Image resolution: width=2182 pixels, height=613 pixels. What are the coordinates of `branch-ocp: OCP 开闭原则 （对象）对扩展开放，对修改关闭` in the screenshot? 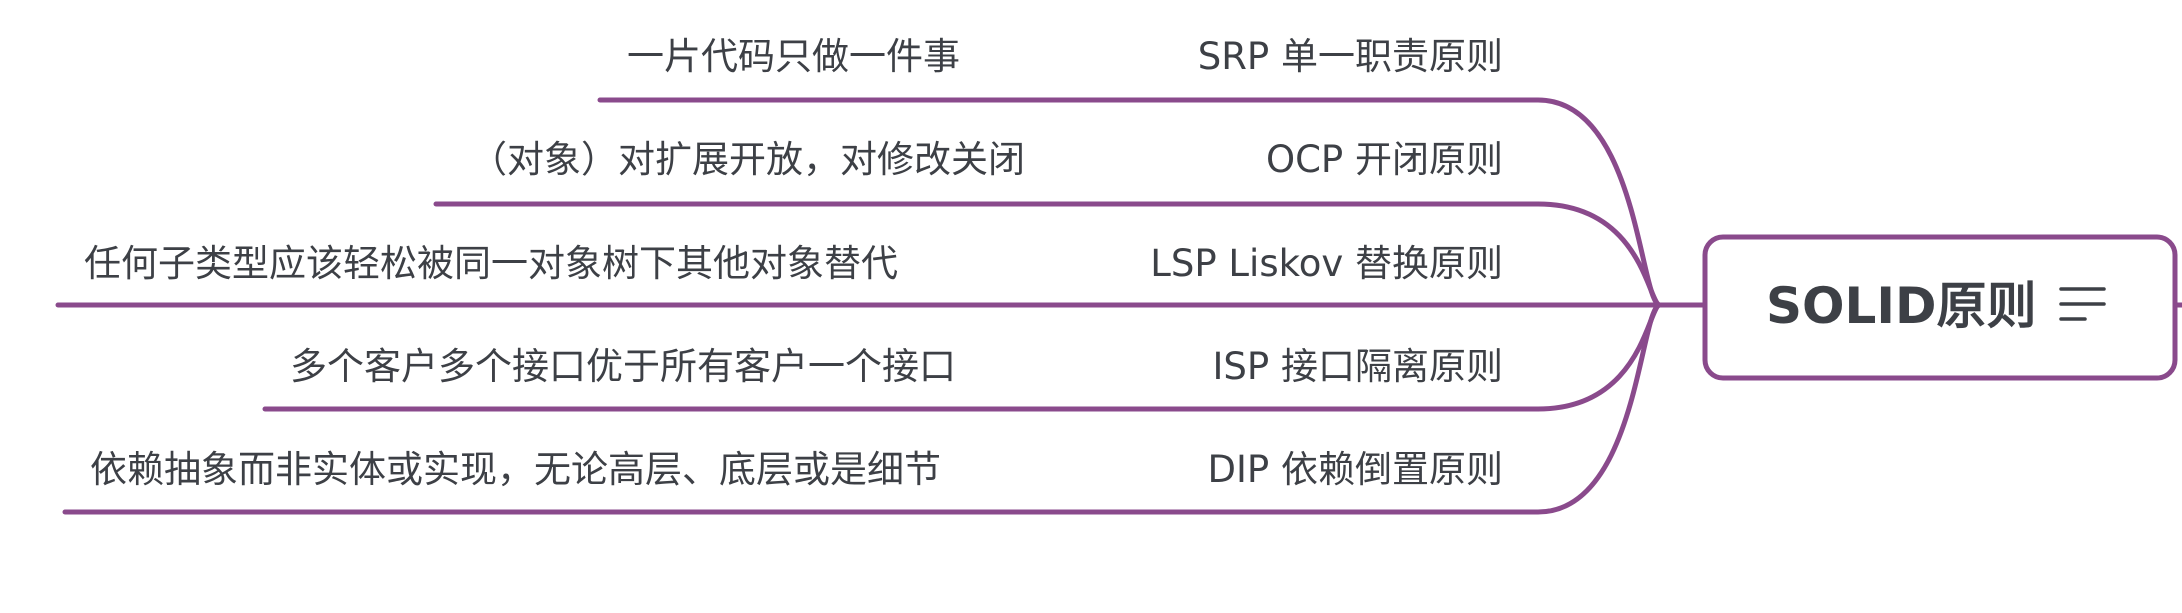 It's located at (986, 172).